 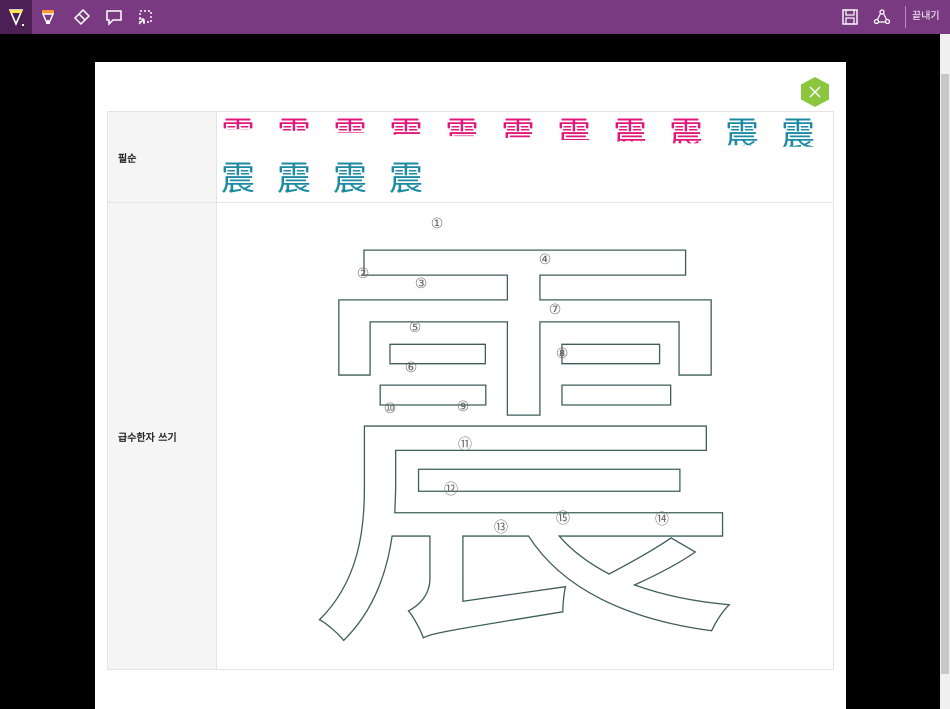 What do you see at coordinates (555, 310) in the screenshot?
I see `stroke-number: ⑦` at bounding box center [555, 310].